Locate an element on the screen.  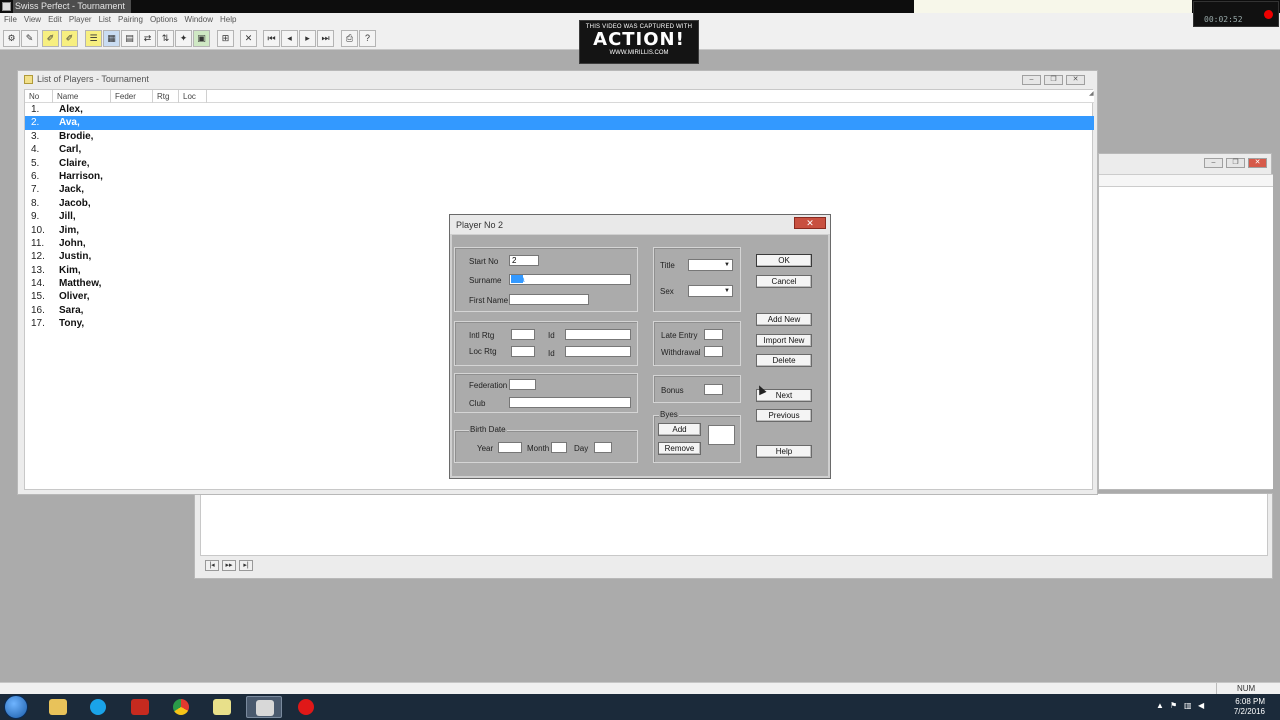
previous-record-icon: ◂ is located at coordinates (289, 38).